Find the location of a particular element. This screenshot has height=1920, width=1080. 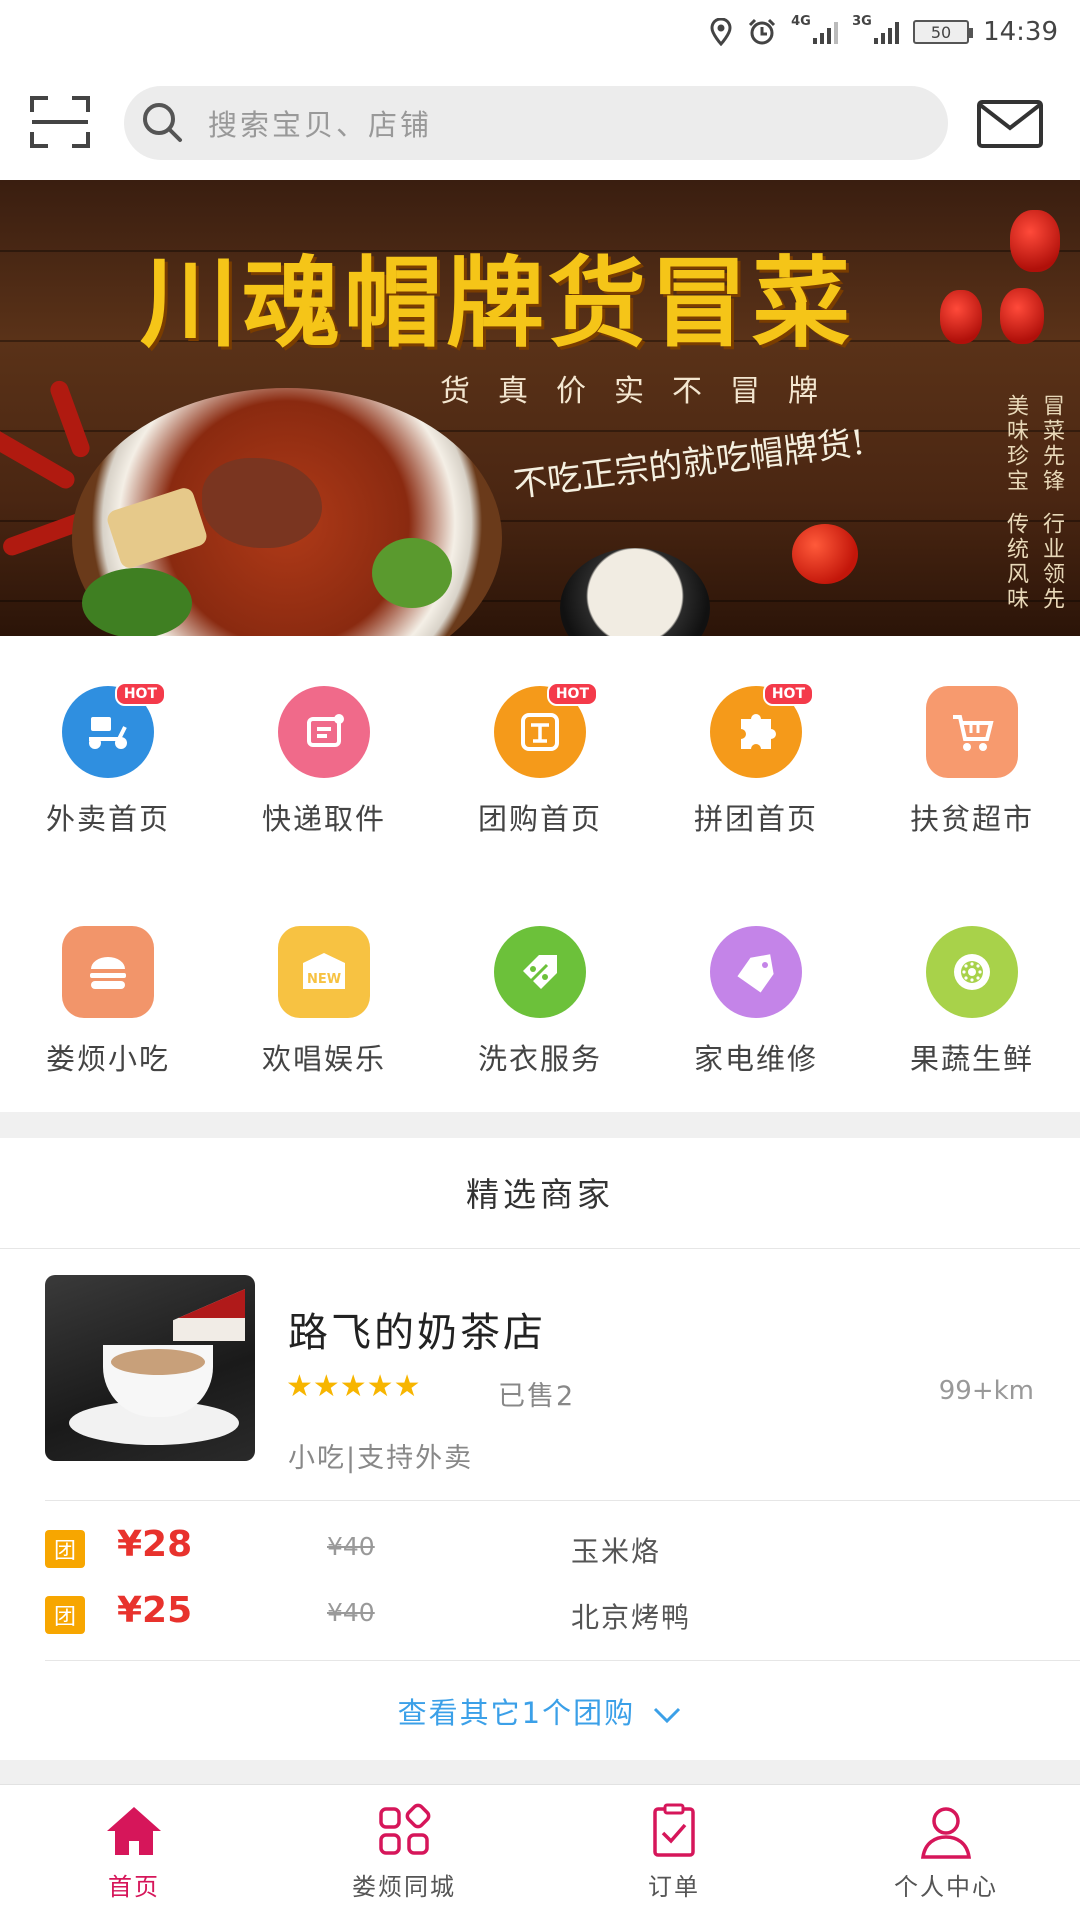

new-icon: NEW is located at coordinates (324, 972).